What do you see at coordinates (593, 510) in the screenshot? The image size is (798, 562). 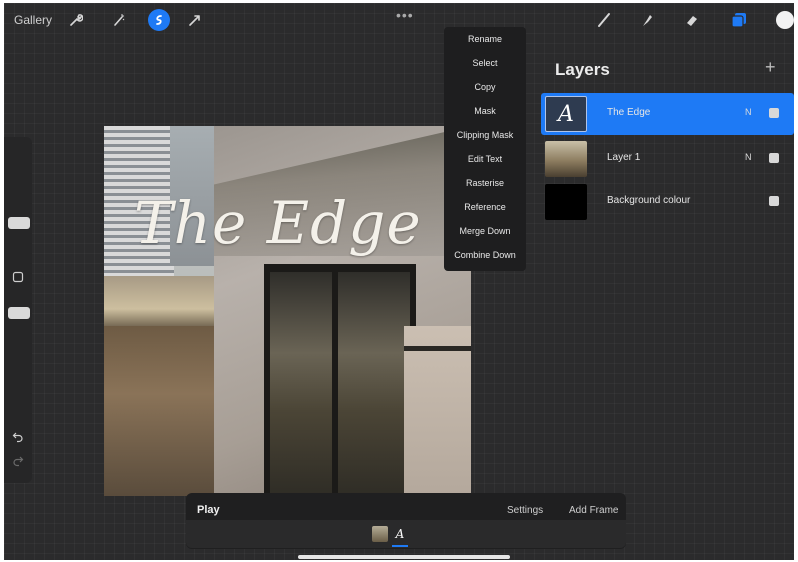 I see `add-frame-button: Add Frame` at bounding box center [593, 510].